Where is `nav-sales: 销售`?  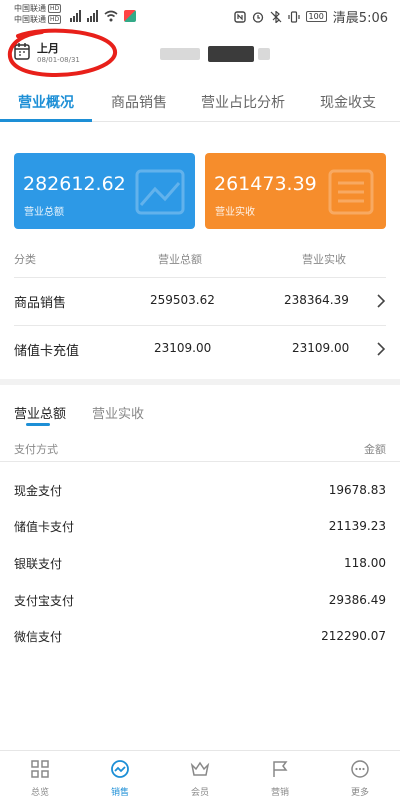 nav-sales: 销售 is located at coordinates (120, 775).